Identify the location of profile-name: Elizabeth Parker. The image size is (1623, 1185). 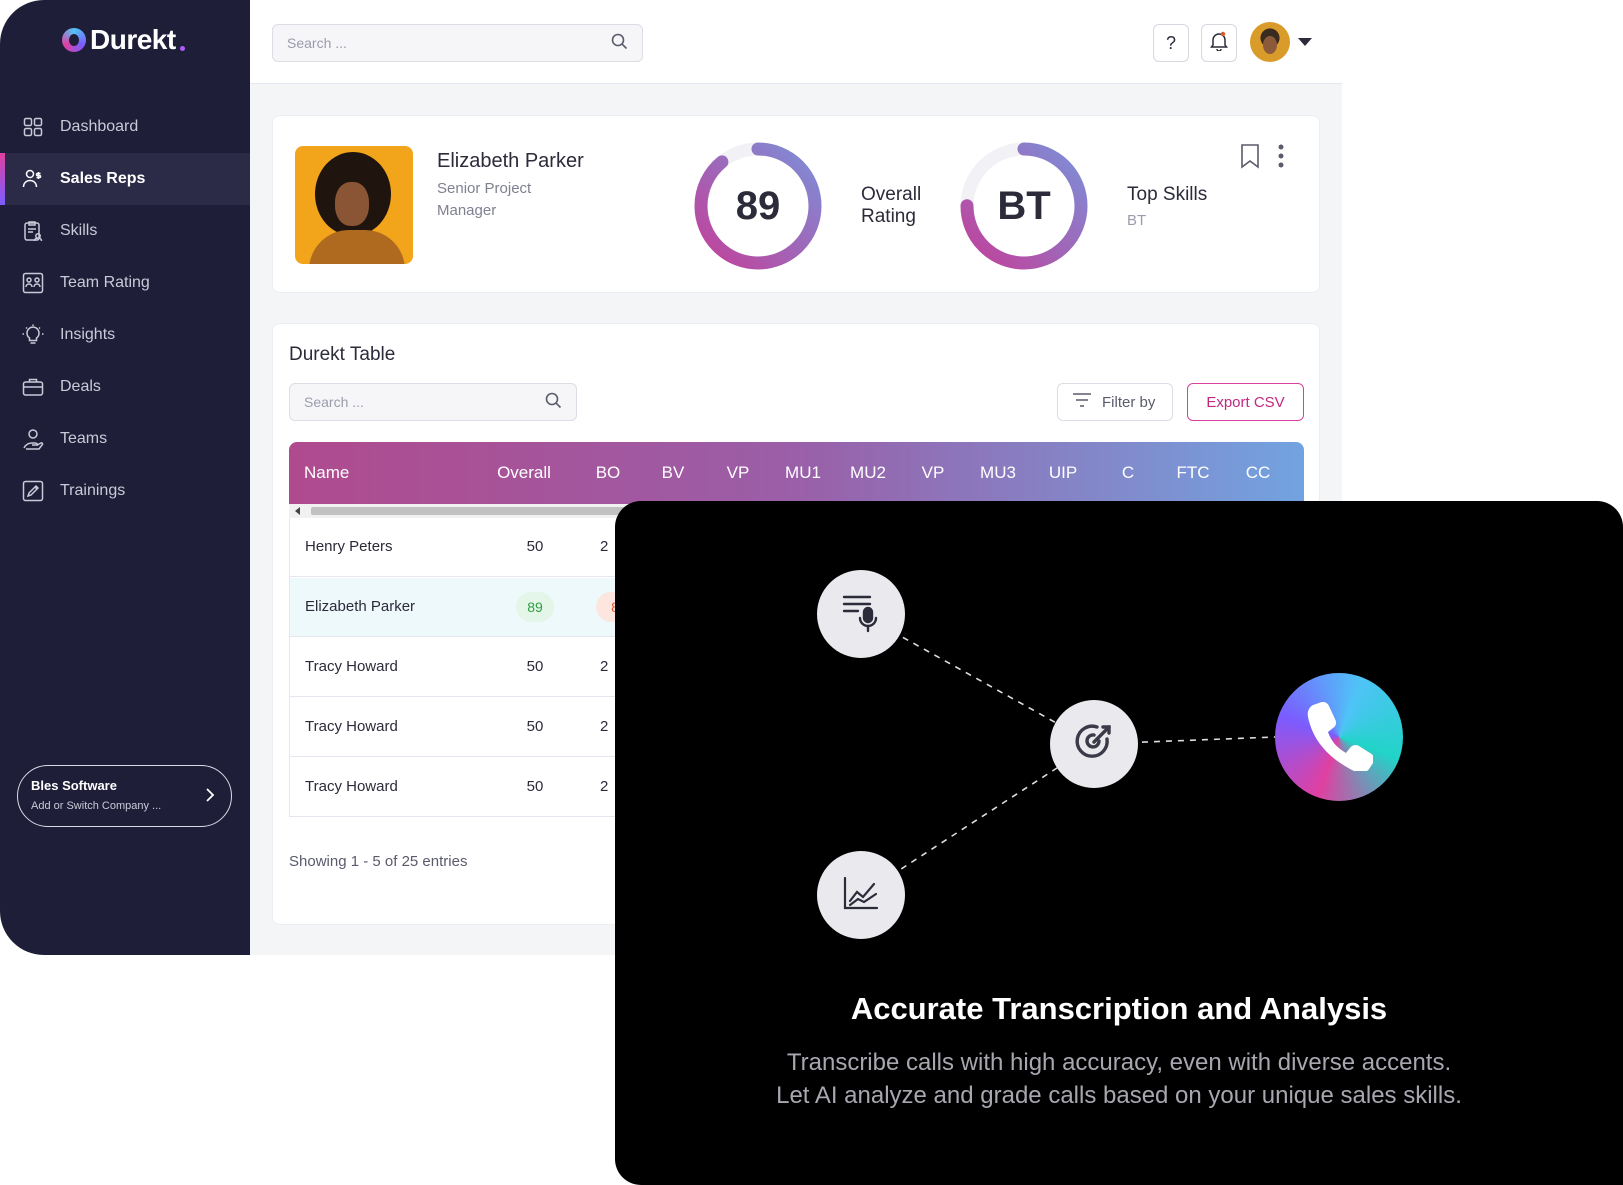
(510, 161).